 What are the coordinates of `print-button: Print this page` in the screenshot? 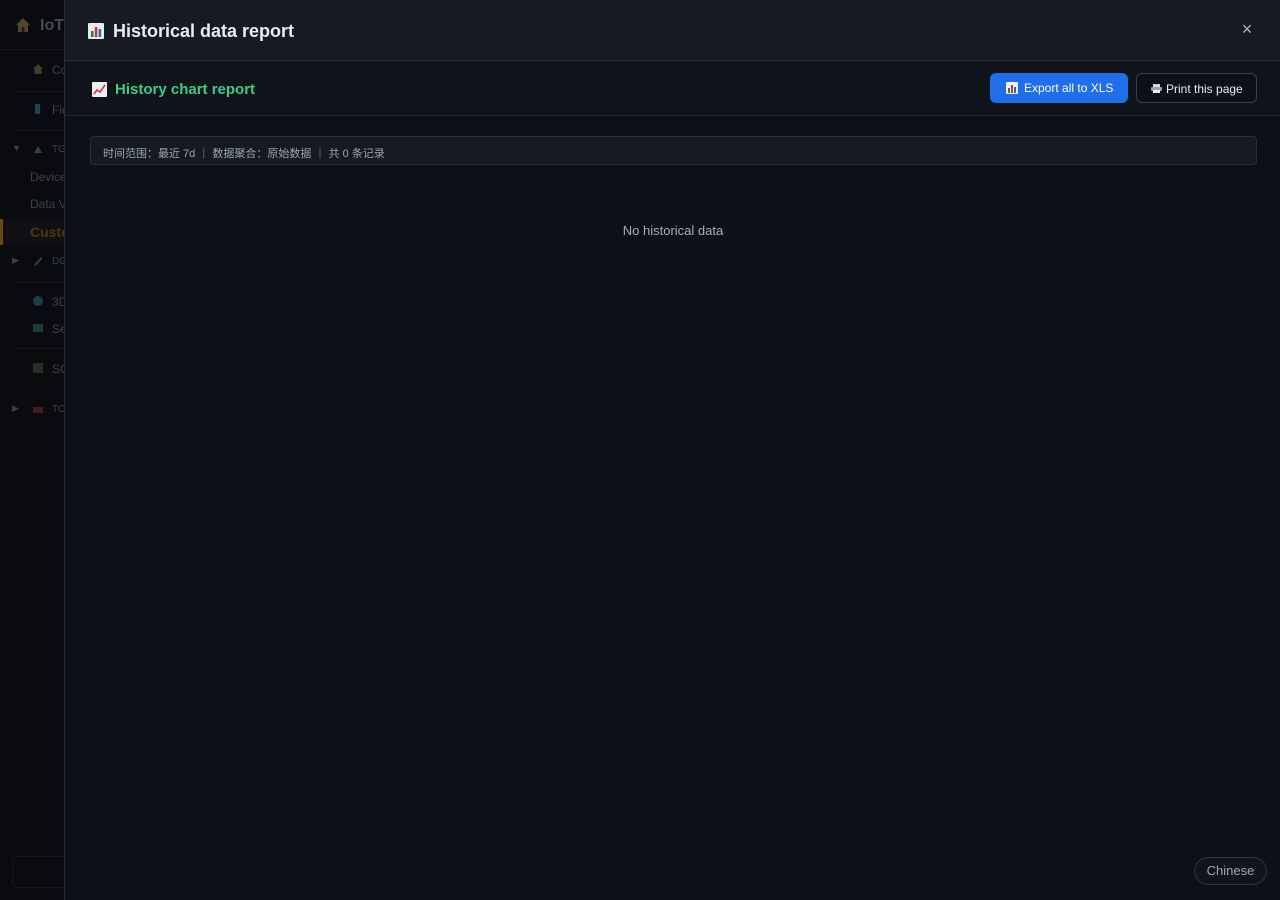 It's located at (1196, 88).